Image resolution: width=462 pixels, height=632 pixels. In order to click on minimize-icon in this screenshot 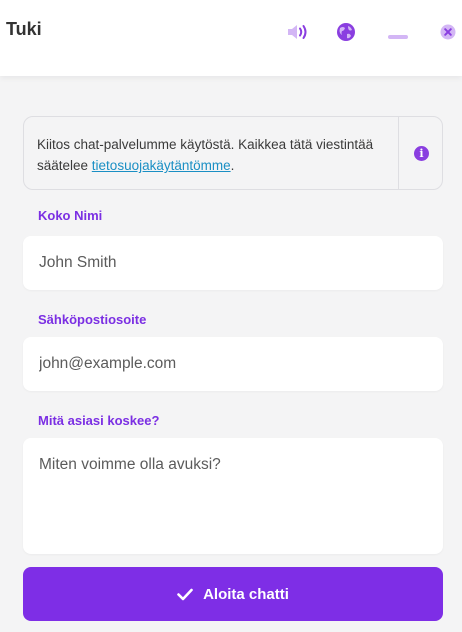, I will do `click(398, 37)`.